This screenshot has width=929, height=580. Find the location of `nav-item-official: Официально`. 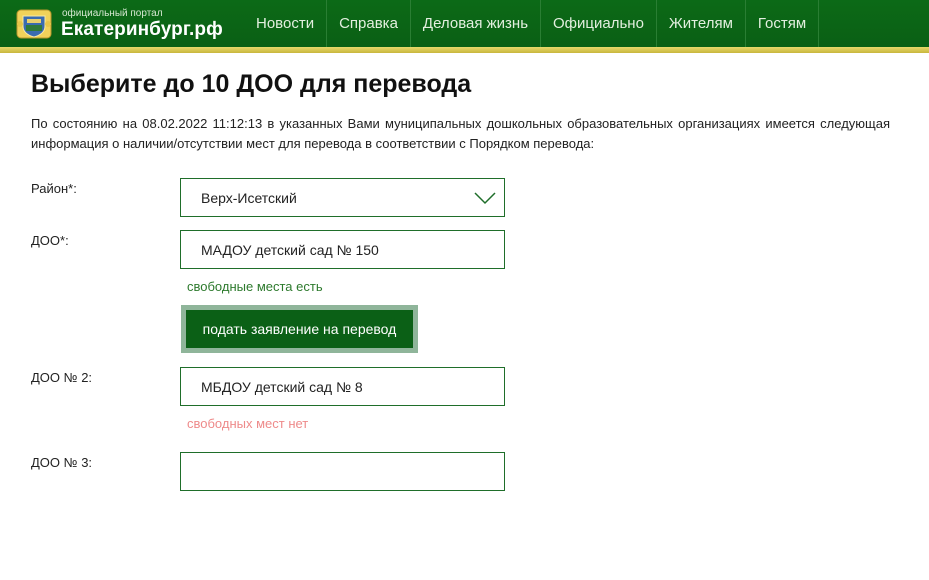

nav-item-official: Официально is located at coordinates (599, 23).